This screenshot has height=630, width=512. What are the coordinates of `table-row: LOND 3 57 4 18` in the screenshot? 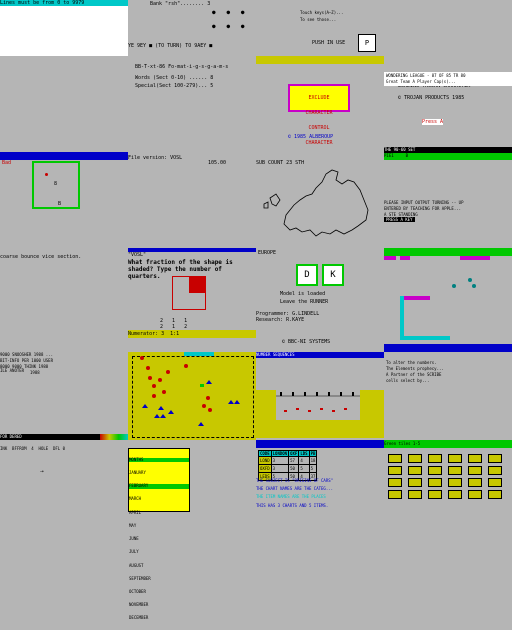 It's located at (288, 460).